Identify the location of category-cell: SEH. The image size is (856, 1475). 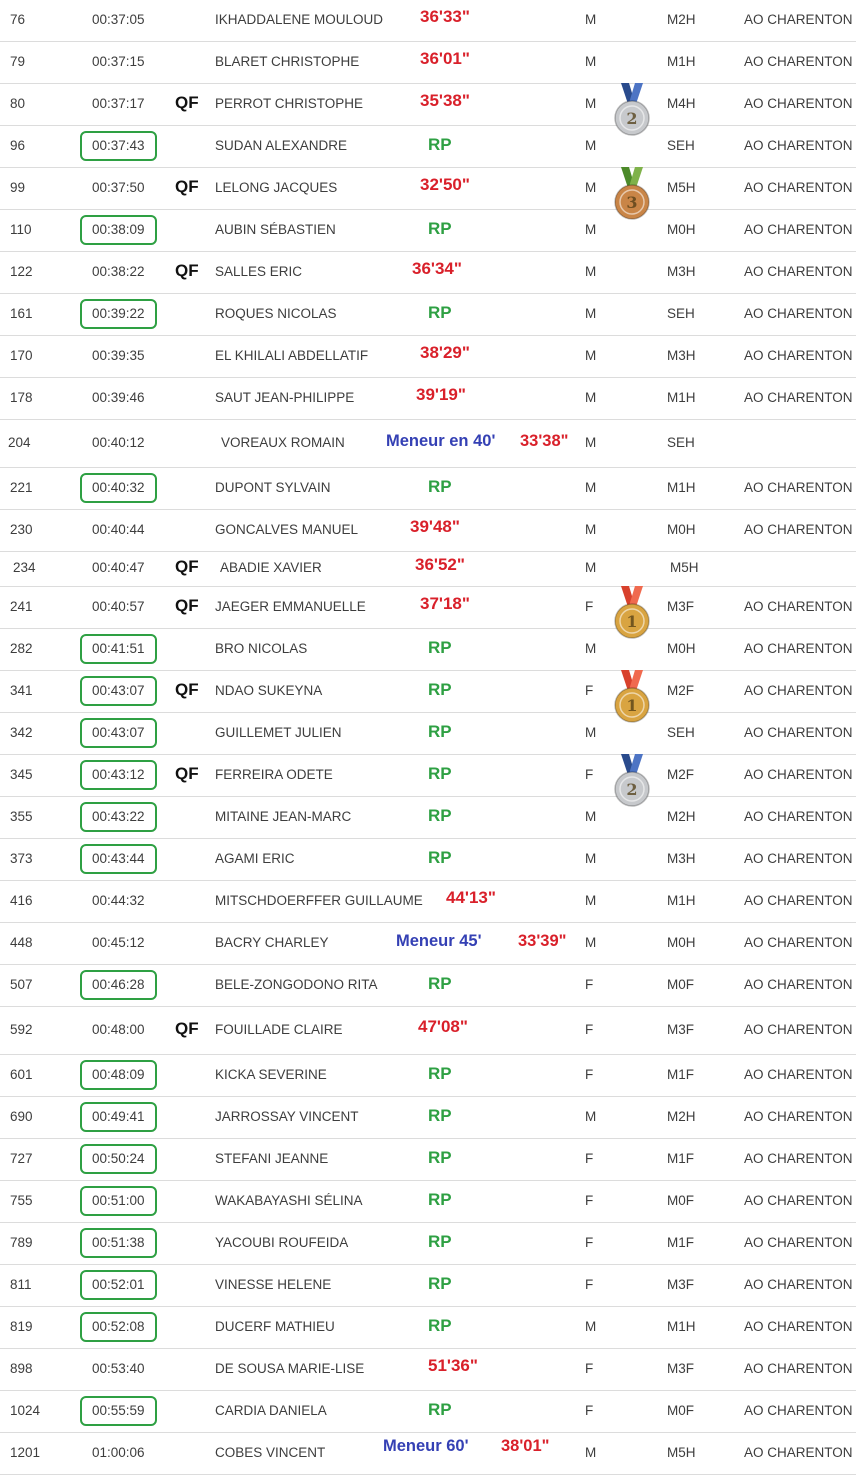
(681, 442).